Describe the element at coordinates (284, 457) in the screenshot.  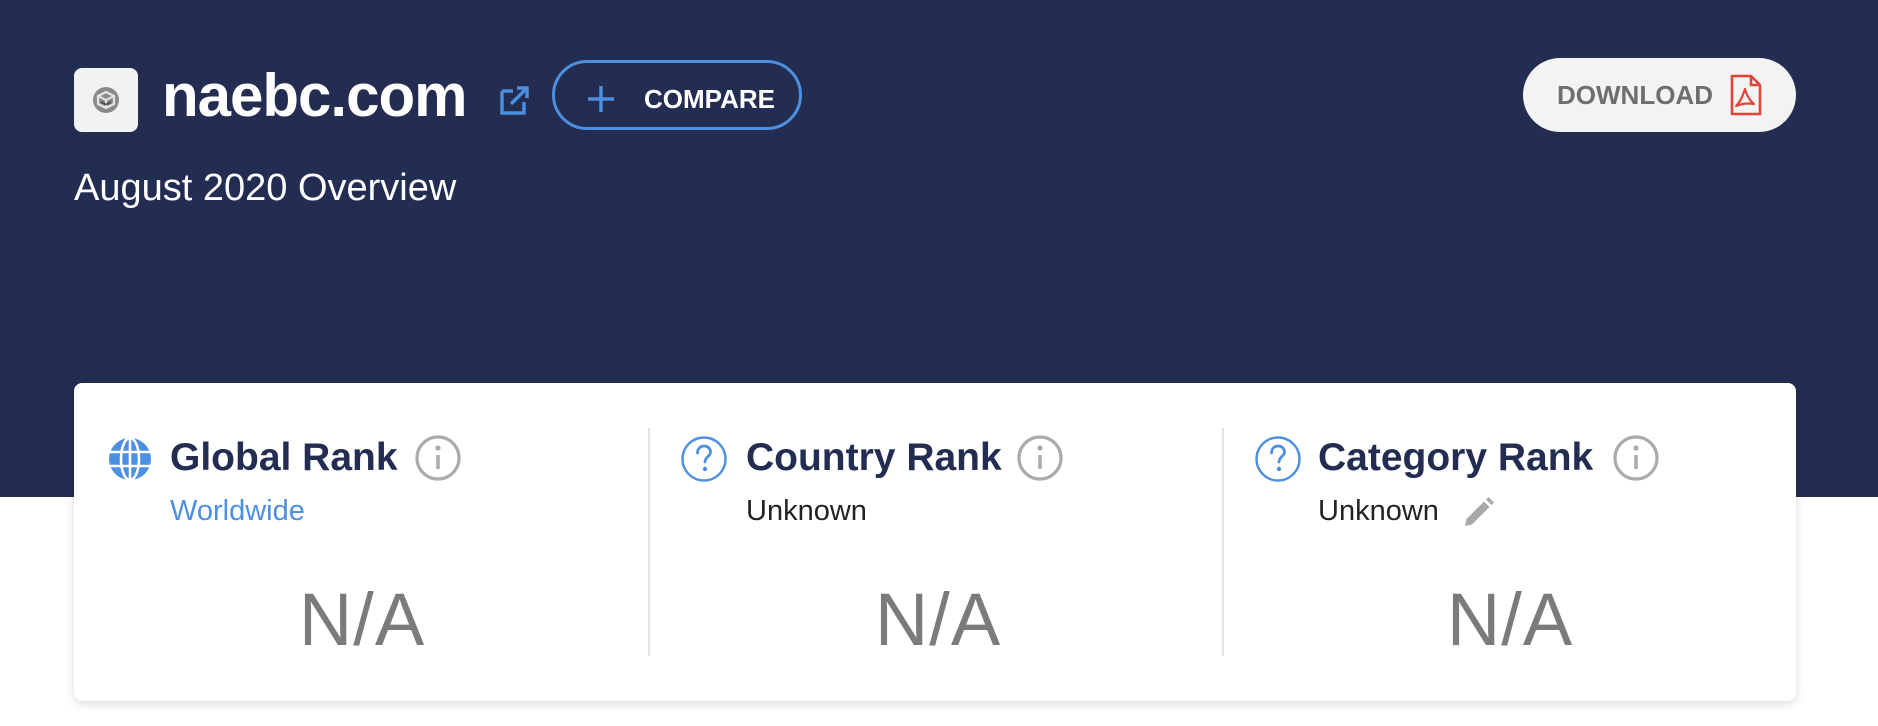
I see `global-rank-title: Global Rank` at that location.